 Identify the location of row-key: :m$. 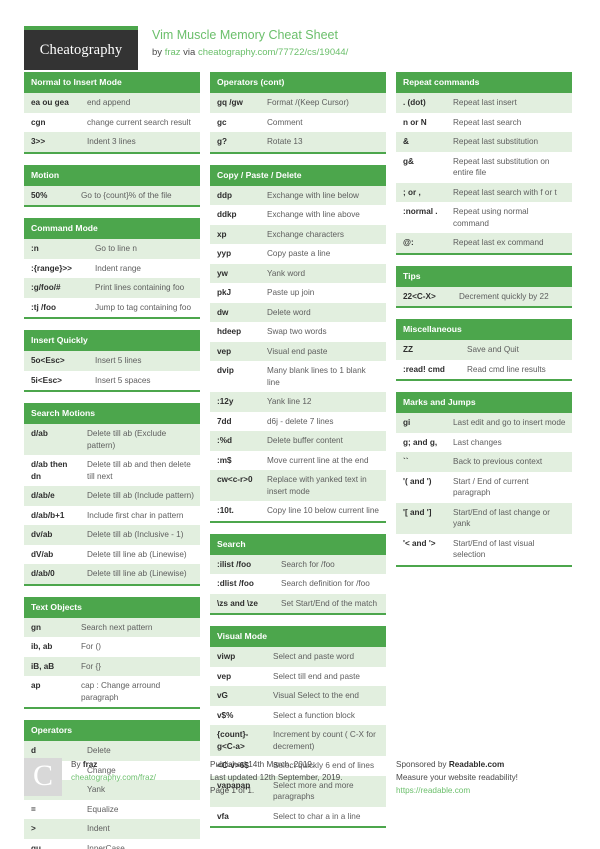
(224, 460).